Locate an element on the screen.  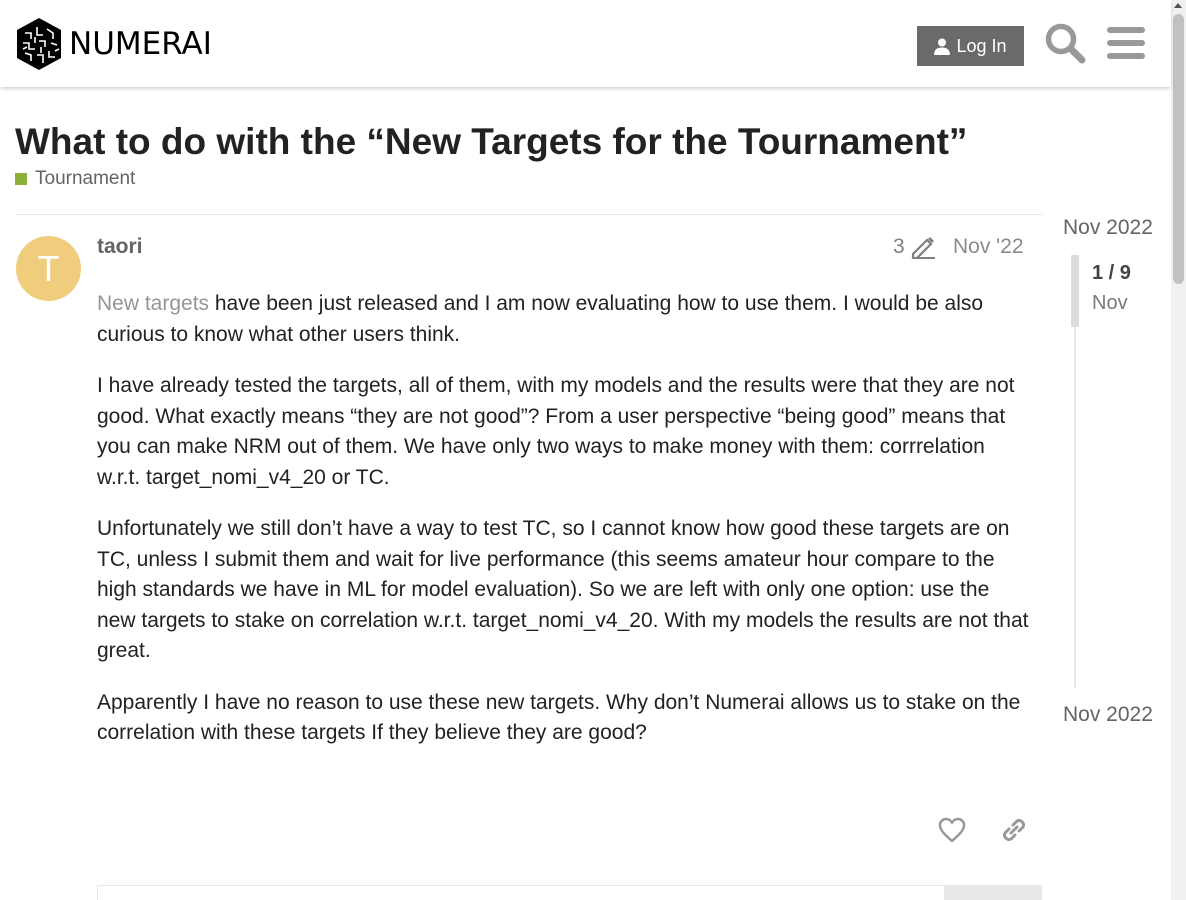
hamburger-menu-icon is located at coordinates (1126, 43).